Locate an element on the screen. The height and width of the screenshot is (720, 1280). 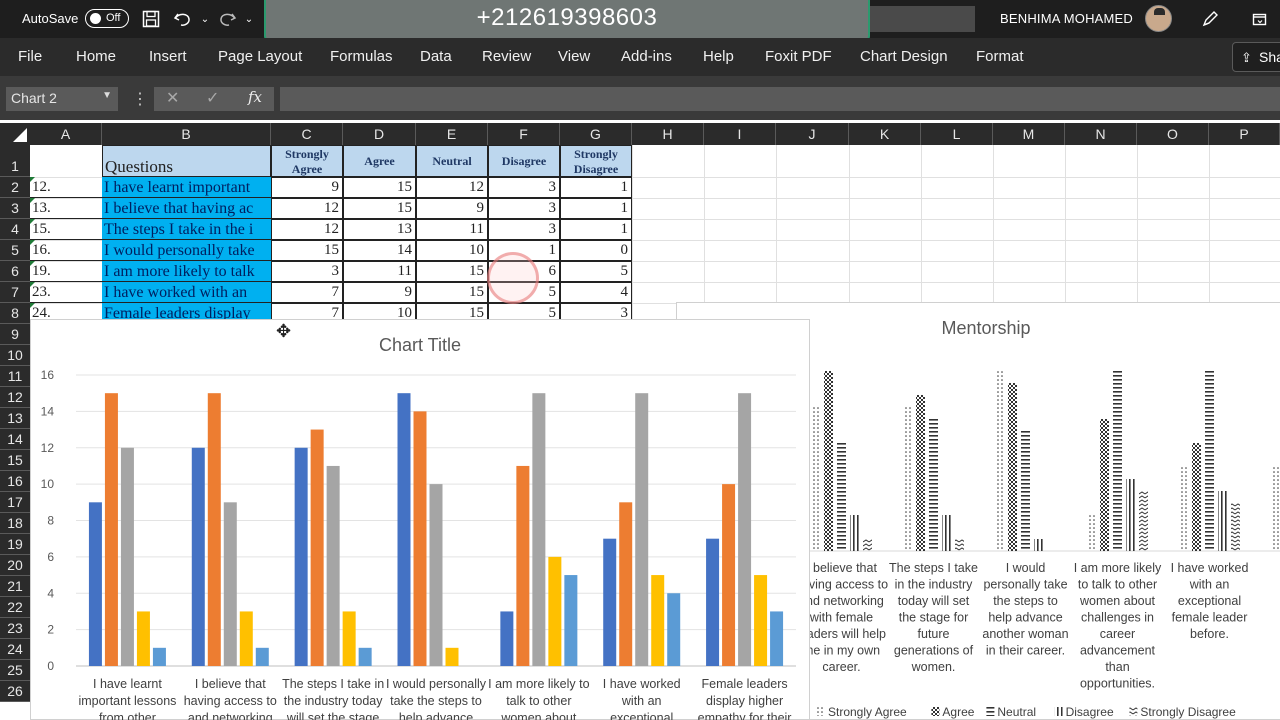
response-count-cell: 7 is located at coordinates (307, 292).